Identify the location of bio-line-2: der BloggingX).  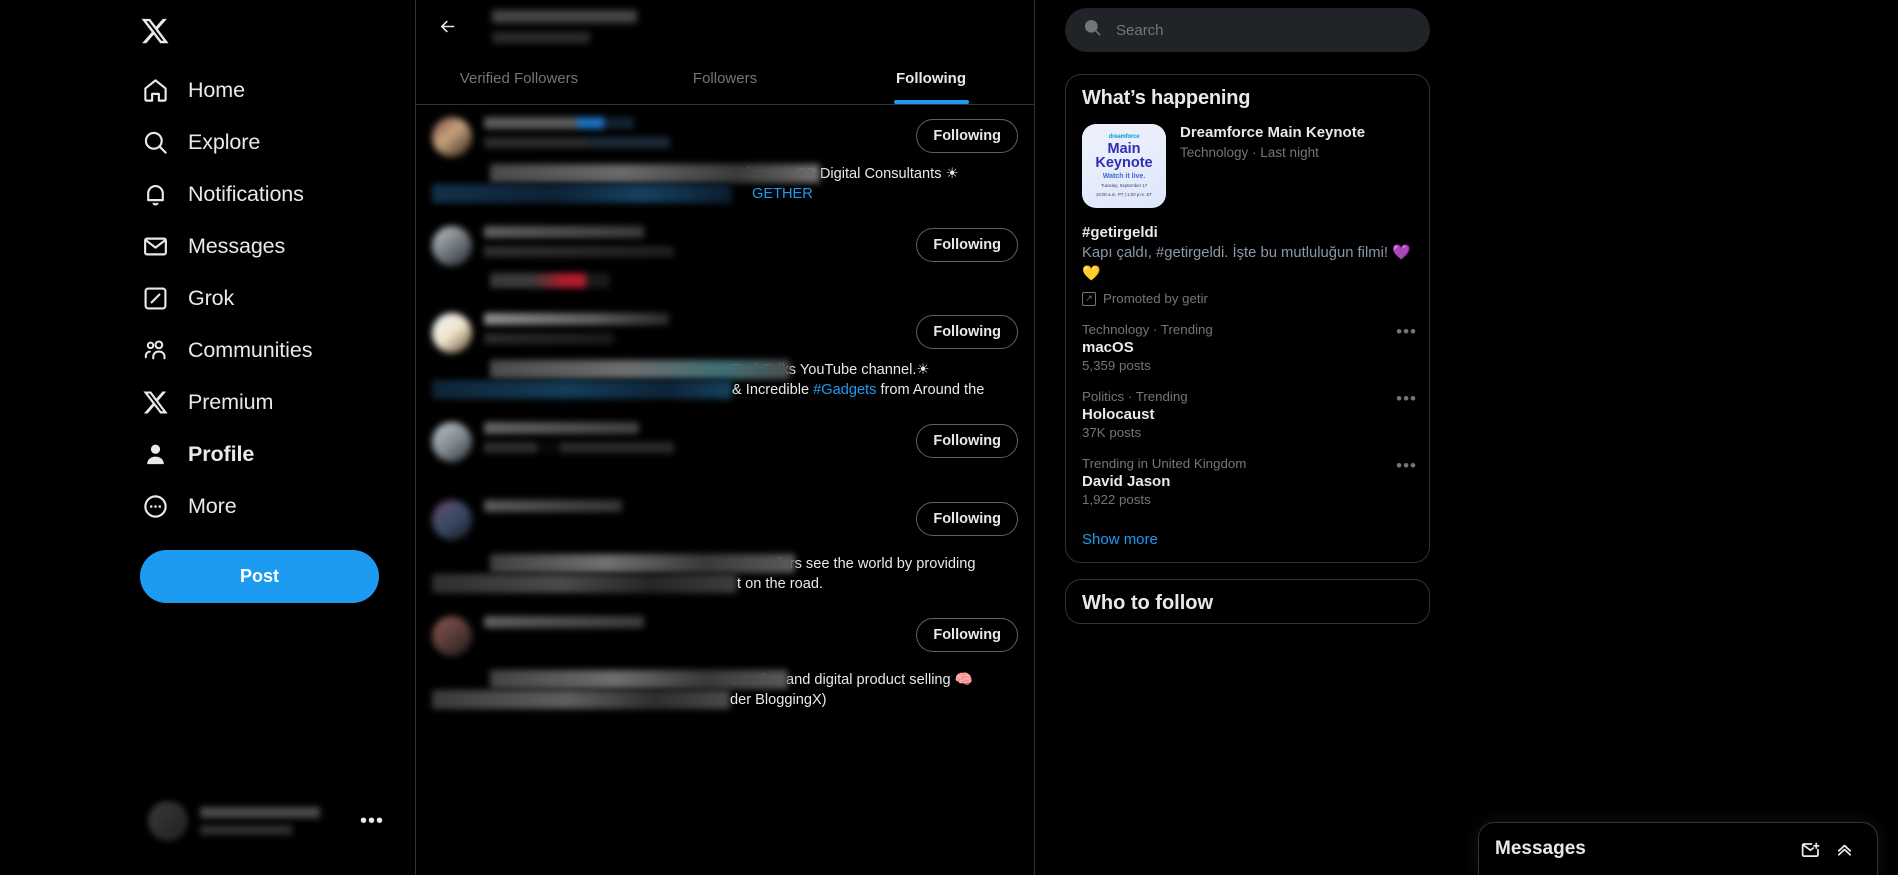
(778, 700).